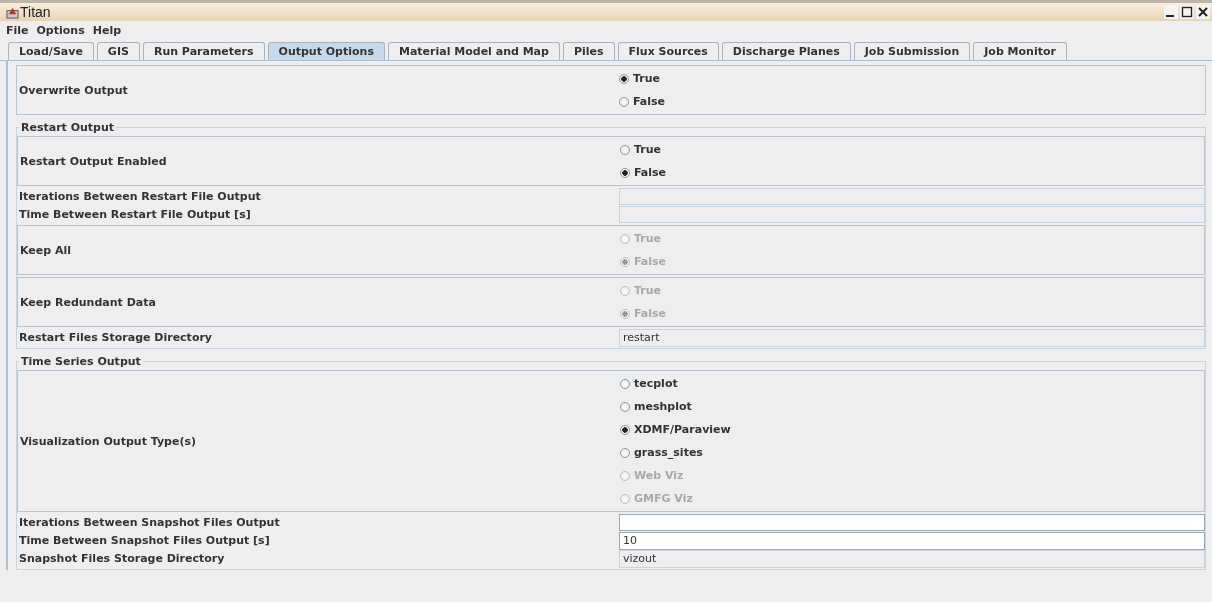 This screenshot has height=602, width=1212. What do you see at coordinates (88, 302) in the screenshot?
I see `row-label: Keep Redundant Data` at bounding box center [88, 302].